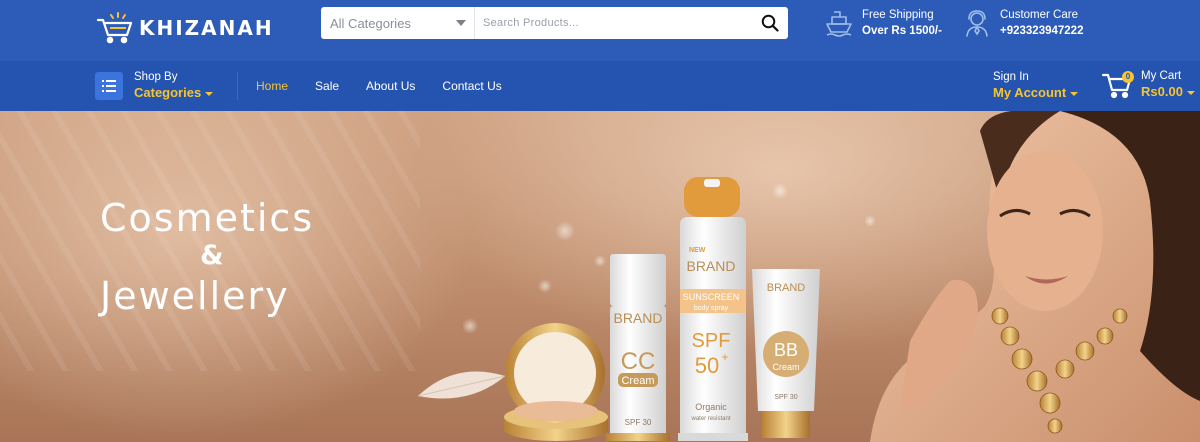  I want to click on svg-text: water resistant, so click(710, 419).